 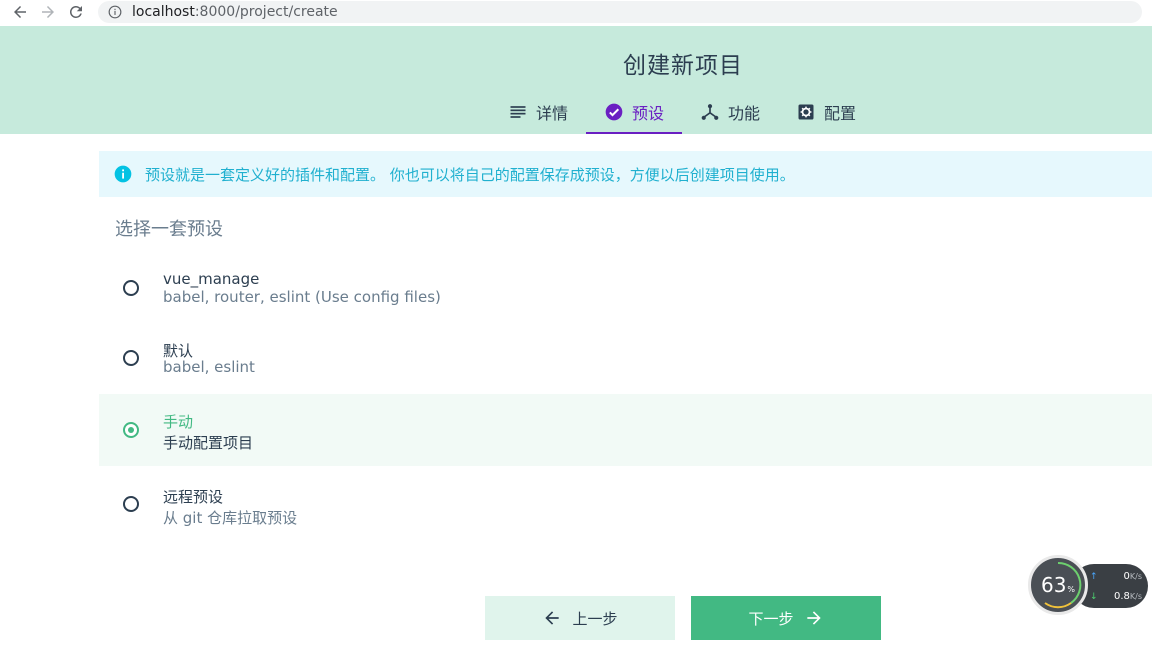 What do you see at coordinates (131, 430) in the screenshot?
I see `radio-button-checked` at bounding box center [131, 430].